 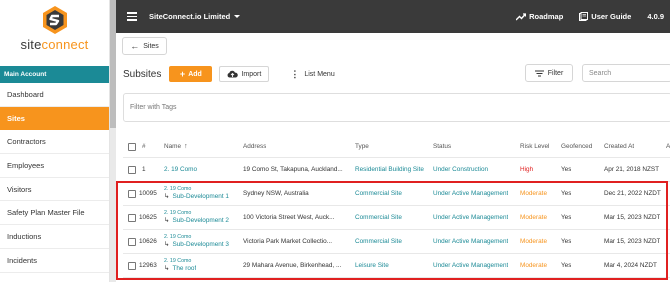 What do you see at coordinates (233, 74) in the screenshot?
I see `cloud-upload-icon` at bounding box center [233, 74].